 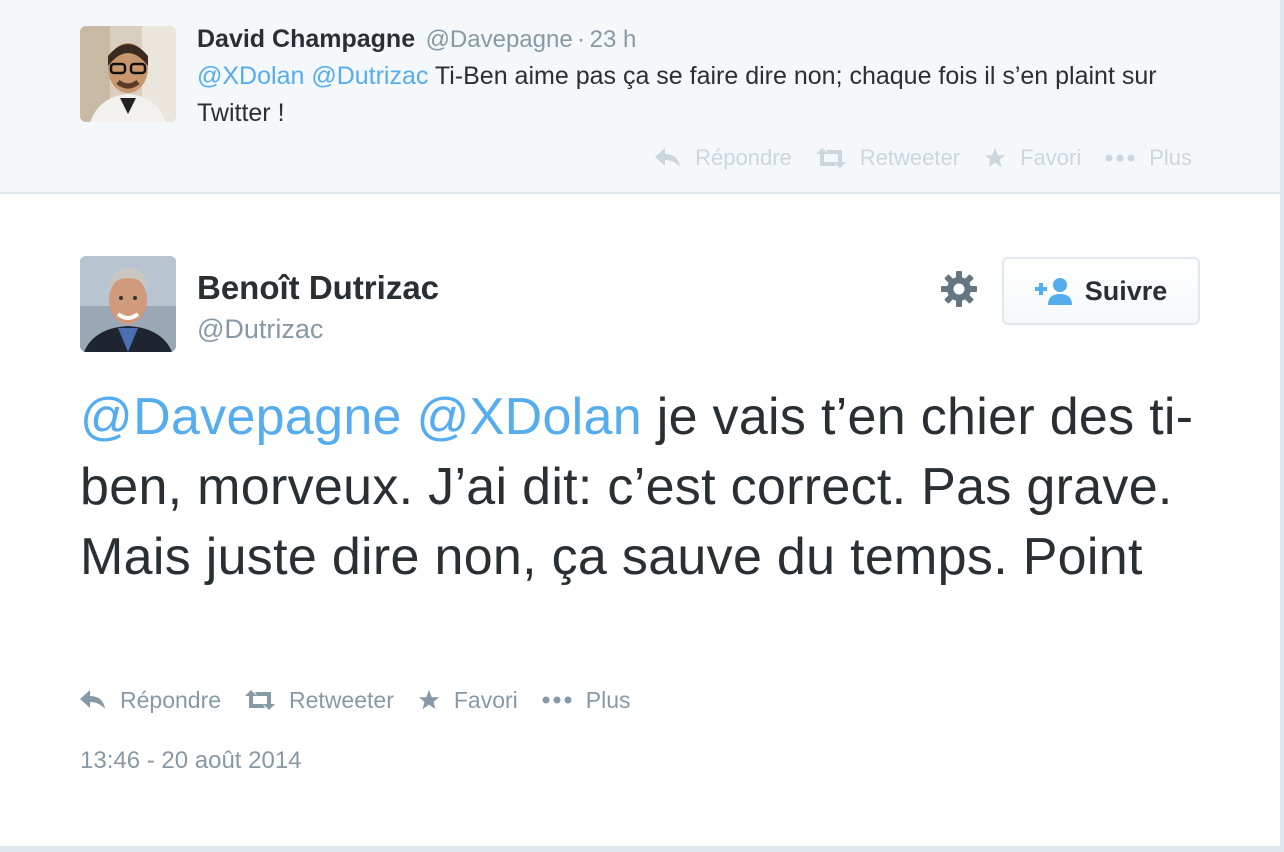 I want to click on main-action-bar: Répondre Retweeter Favori Plus, so click(x=367, y=700).